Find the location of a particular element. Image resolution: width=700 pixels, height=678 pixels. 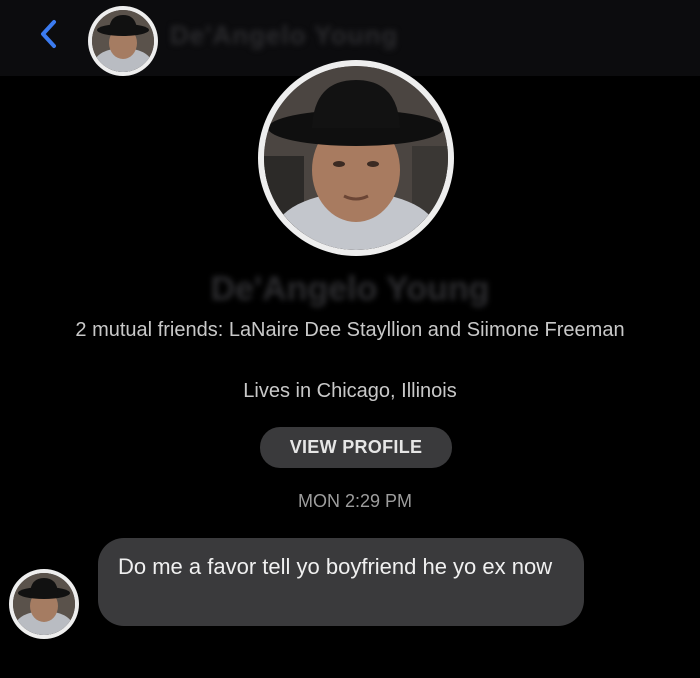

message-sender-avatar is located at coordinates (44, 604).